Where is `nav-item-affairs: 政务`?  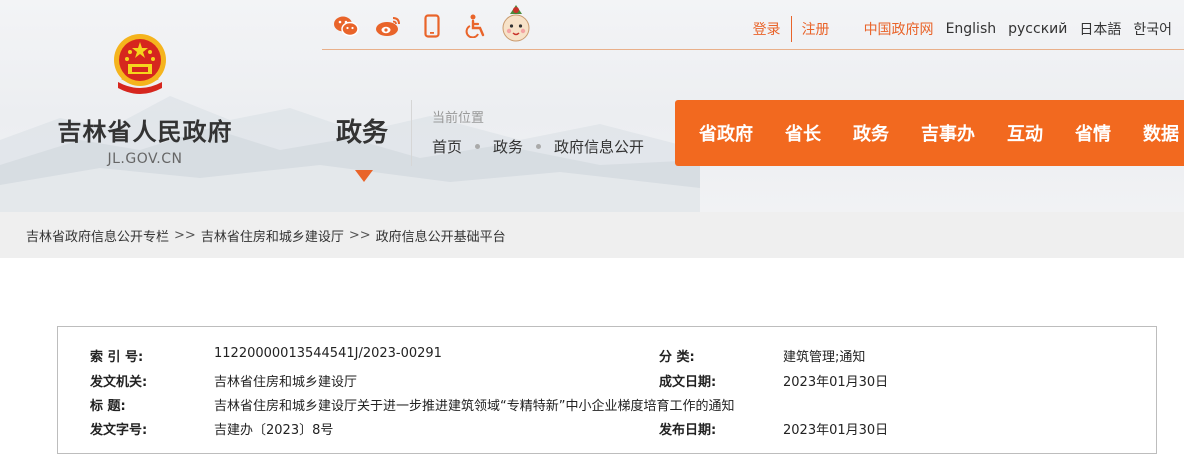 nav-item-affairs: 政务 is located at coordinates (871, 133).